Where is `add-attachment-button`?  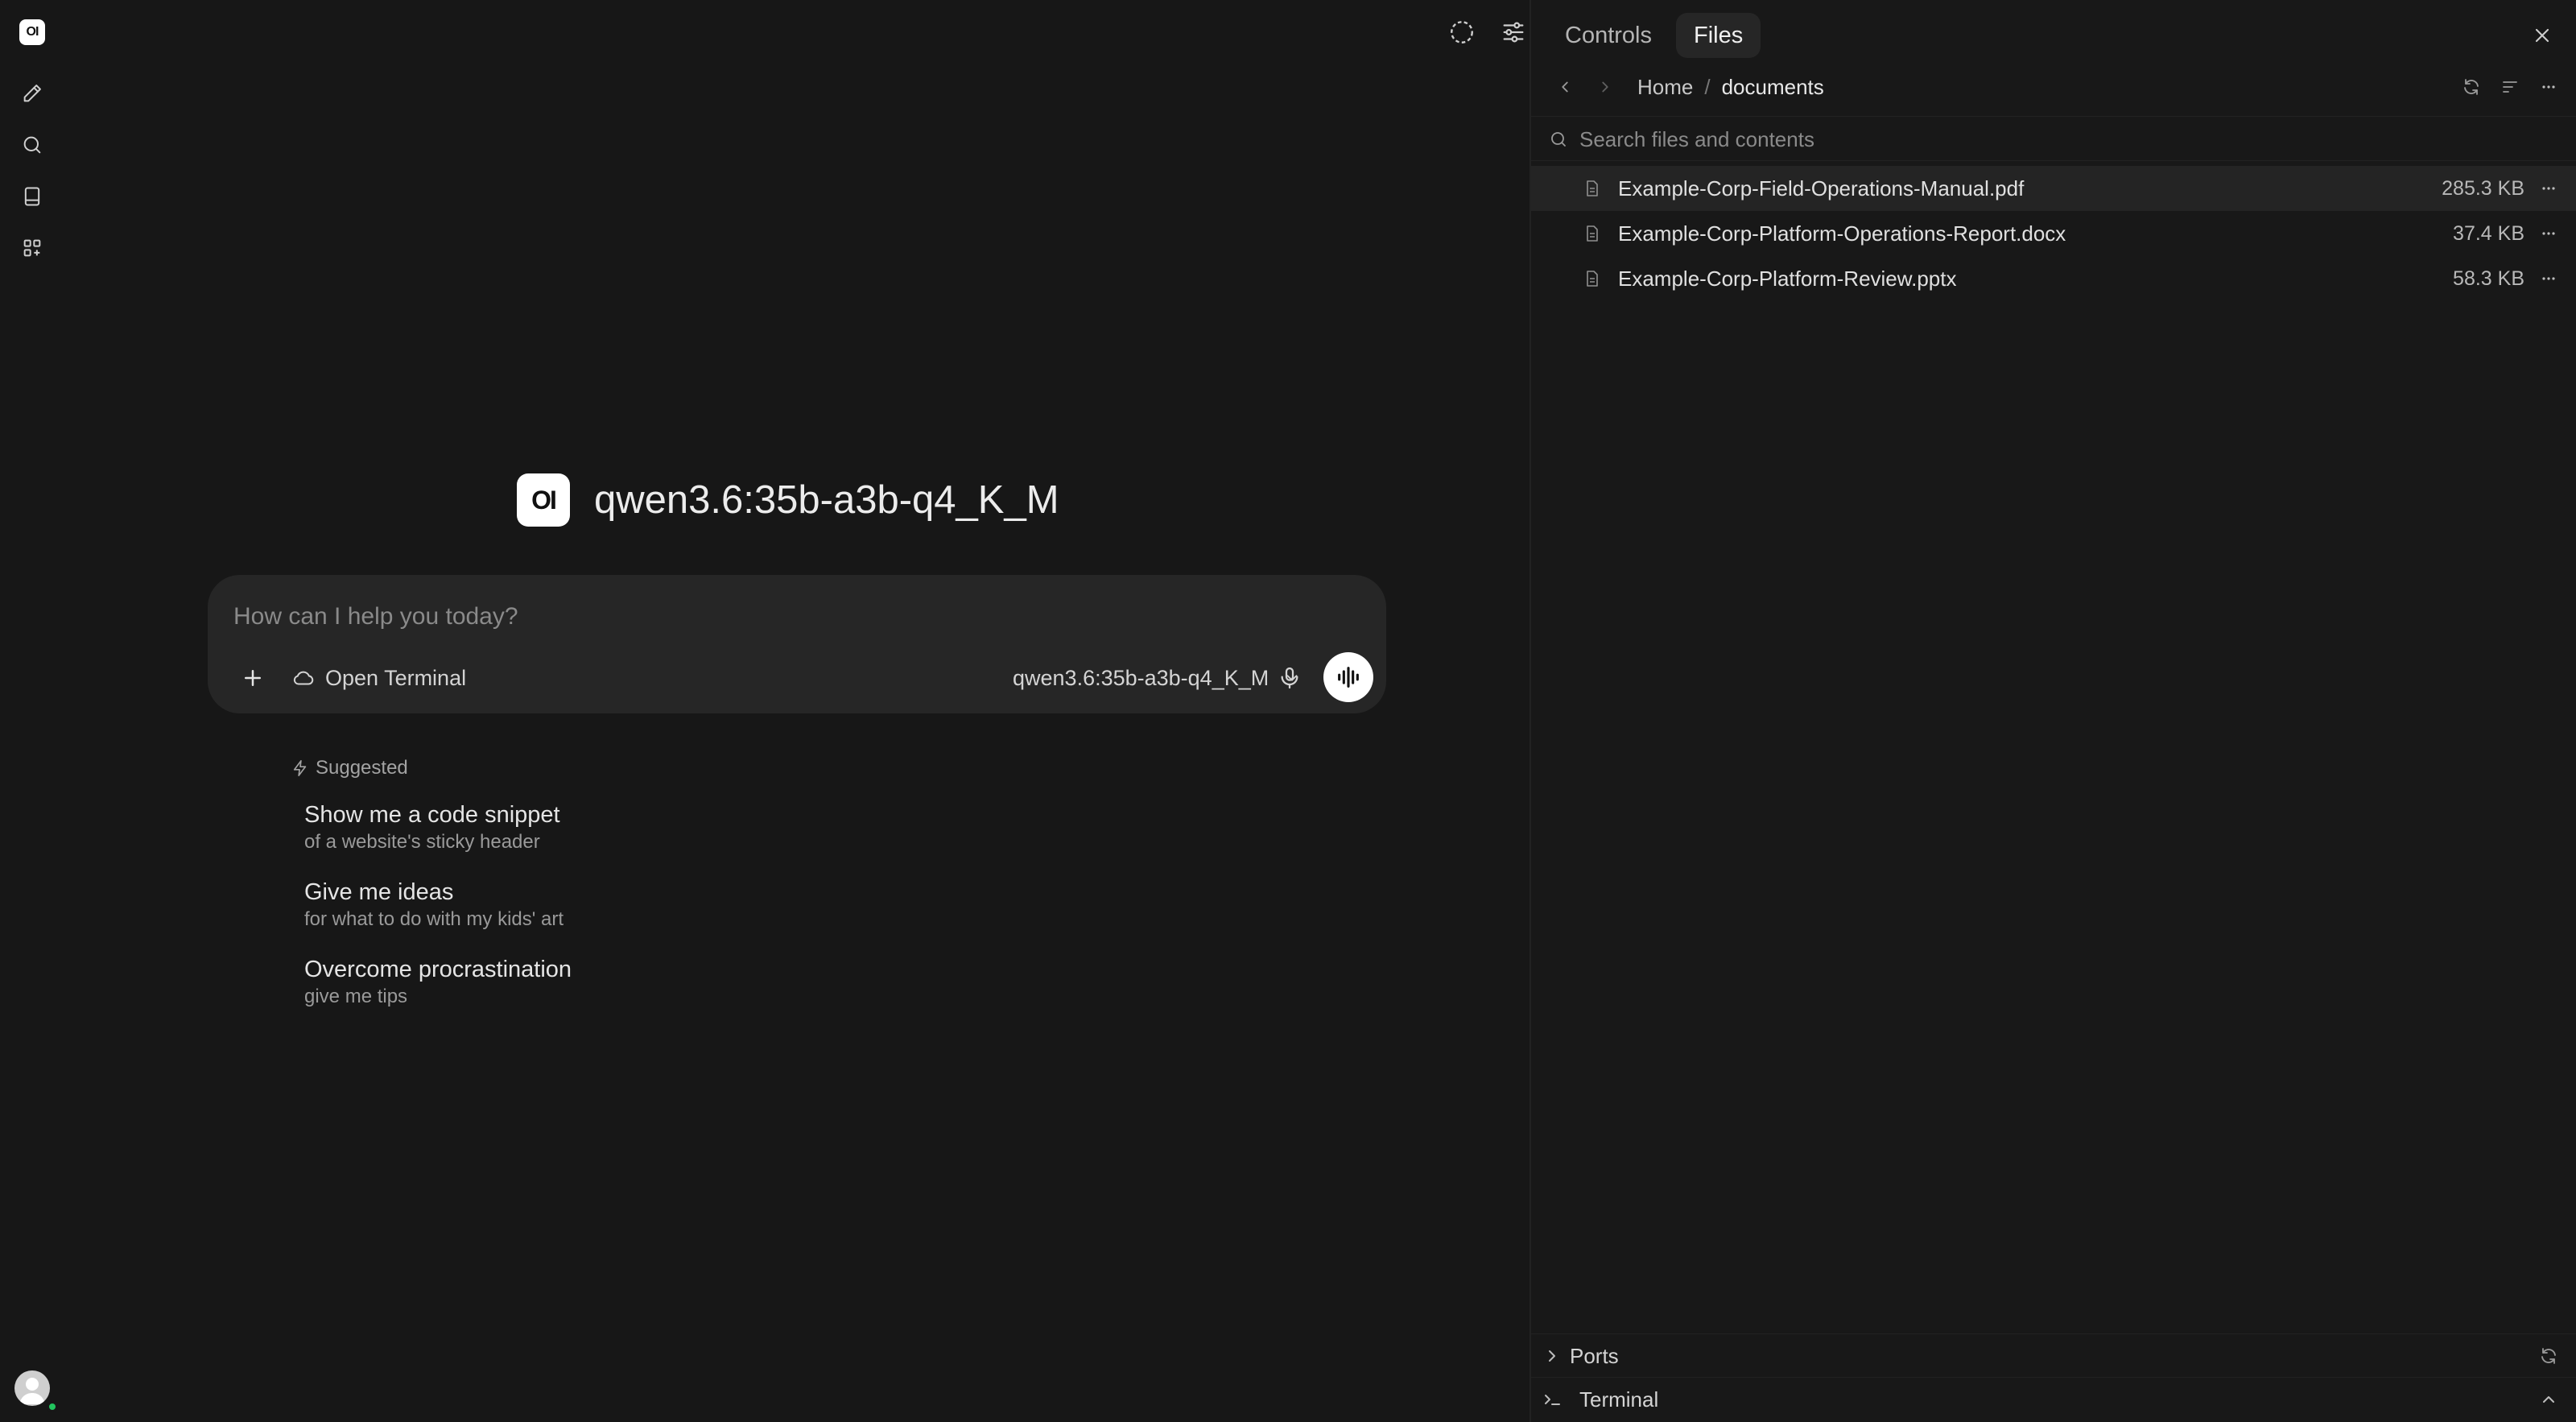
add-attachment-button is located at coordinates (252, 678).